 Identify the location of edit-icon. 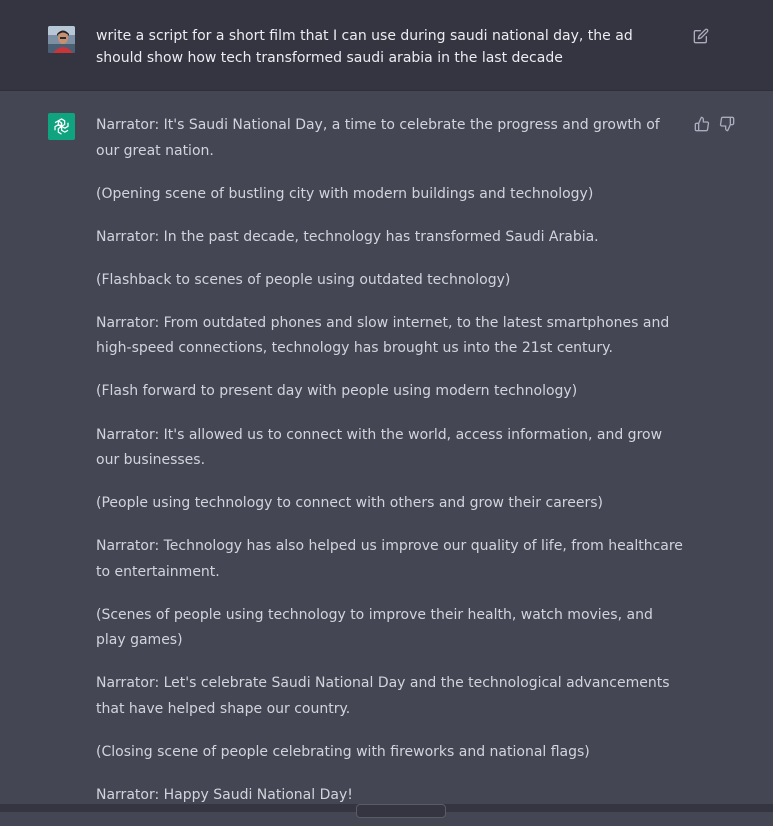
(701, 36).